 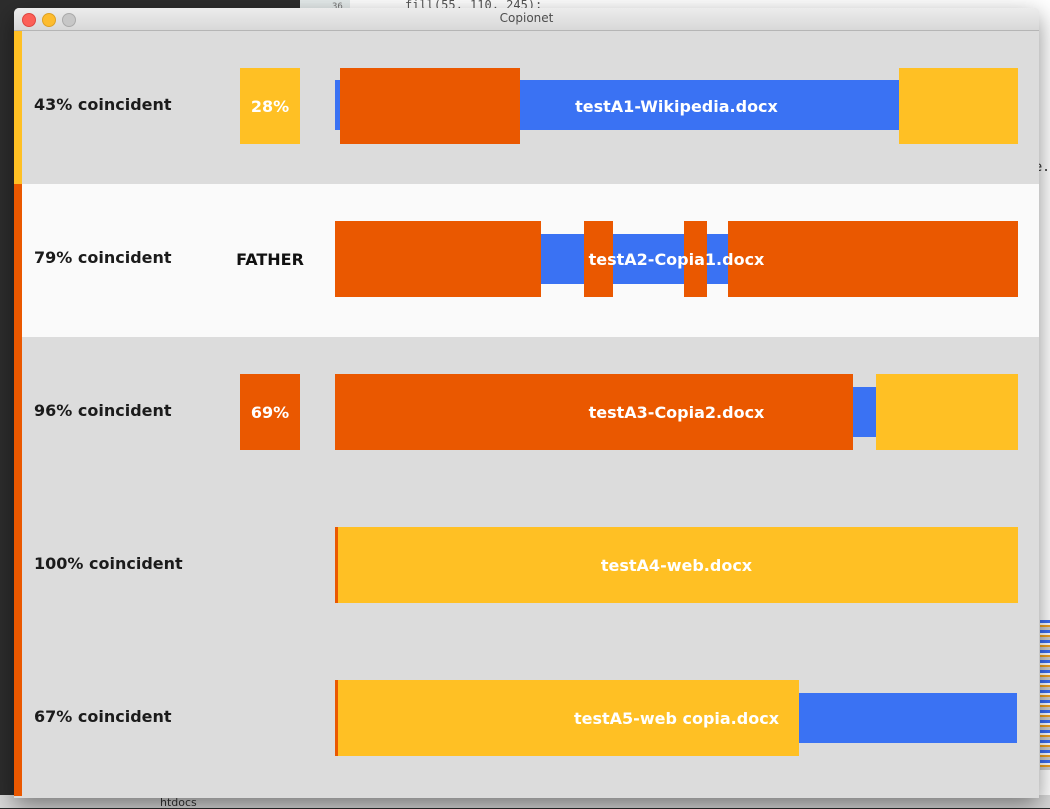 I want to click on coincidence-label: 96% coincident, so click(x=103, y=410).